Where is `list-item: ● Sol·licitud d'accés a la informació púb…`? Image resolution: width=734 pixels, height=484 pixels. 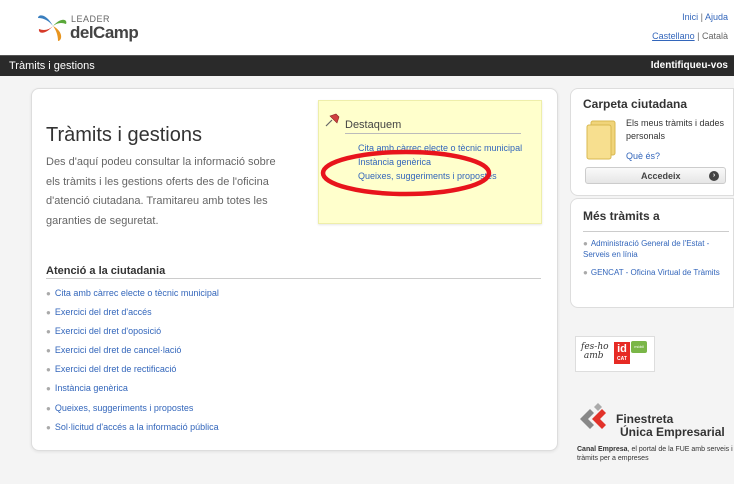
list-item: ● Sol·licitud d'accés a la informació púb… is located at coordinates (132, 430).